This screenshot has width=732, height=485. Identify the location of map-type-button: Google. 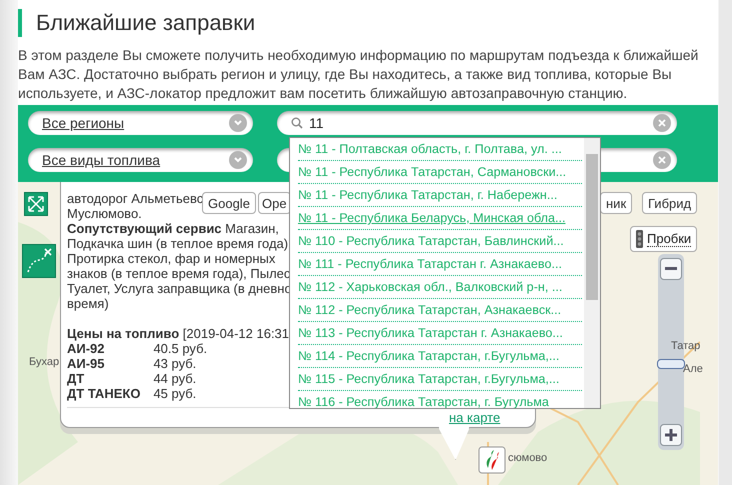
(229, 203).